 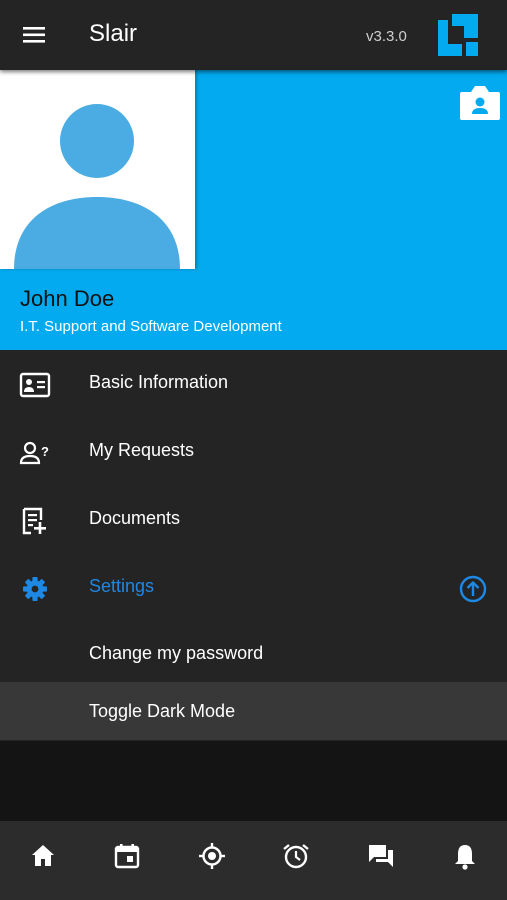 I want to click on nav-item-basic-information: Basic Information, so click(x=253, y=384).